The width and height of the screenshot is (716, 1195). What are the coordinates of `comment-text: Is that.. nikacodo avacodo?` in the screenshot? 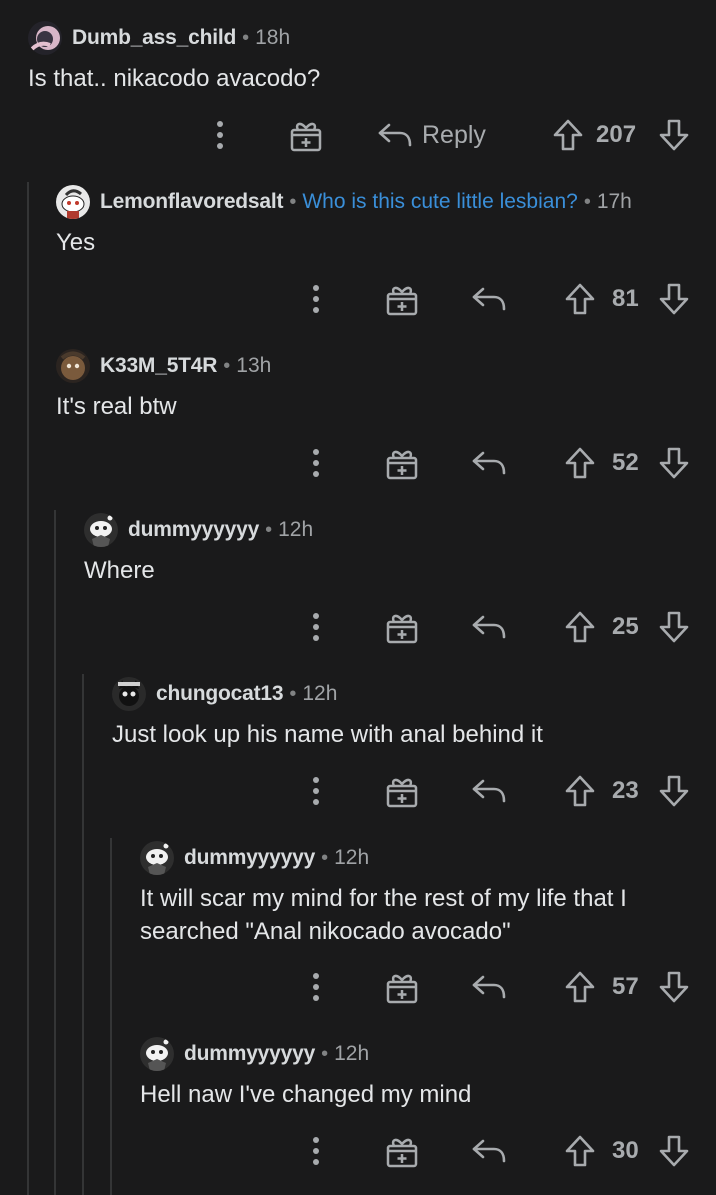 It's located at (174, 78).